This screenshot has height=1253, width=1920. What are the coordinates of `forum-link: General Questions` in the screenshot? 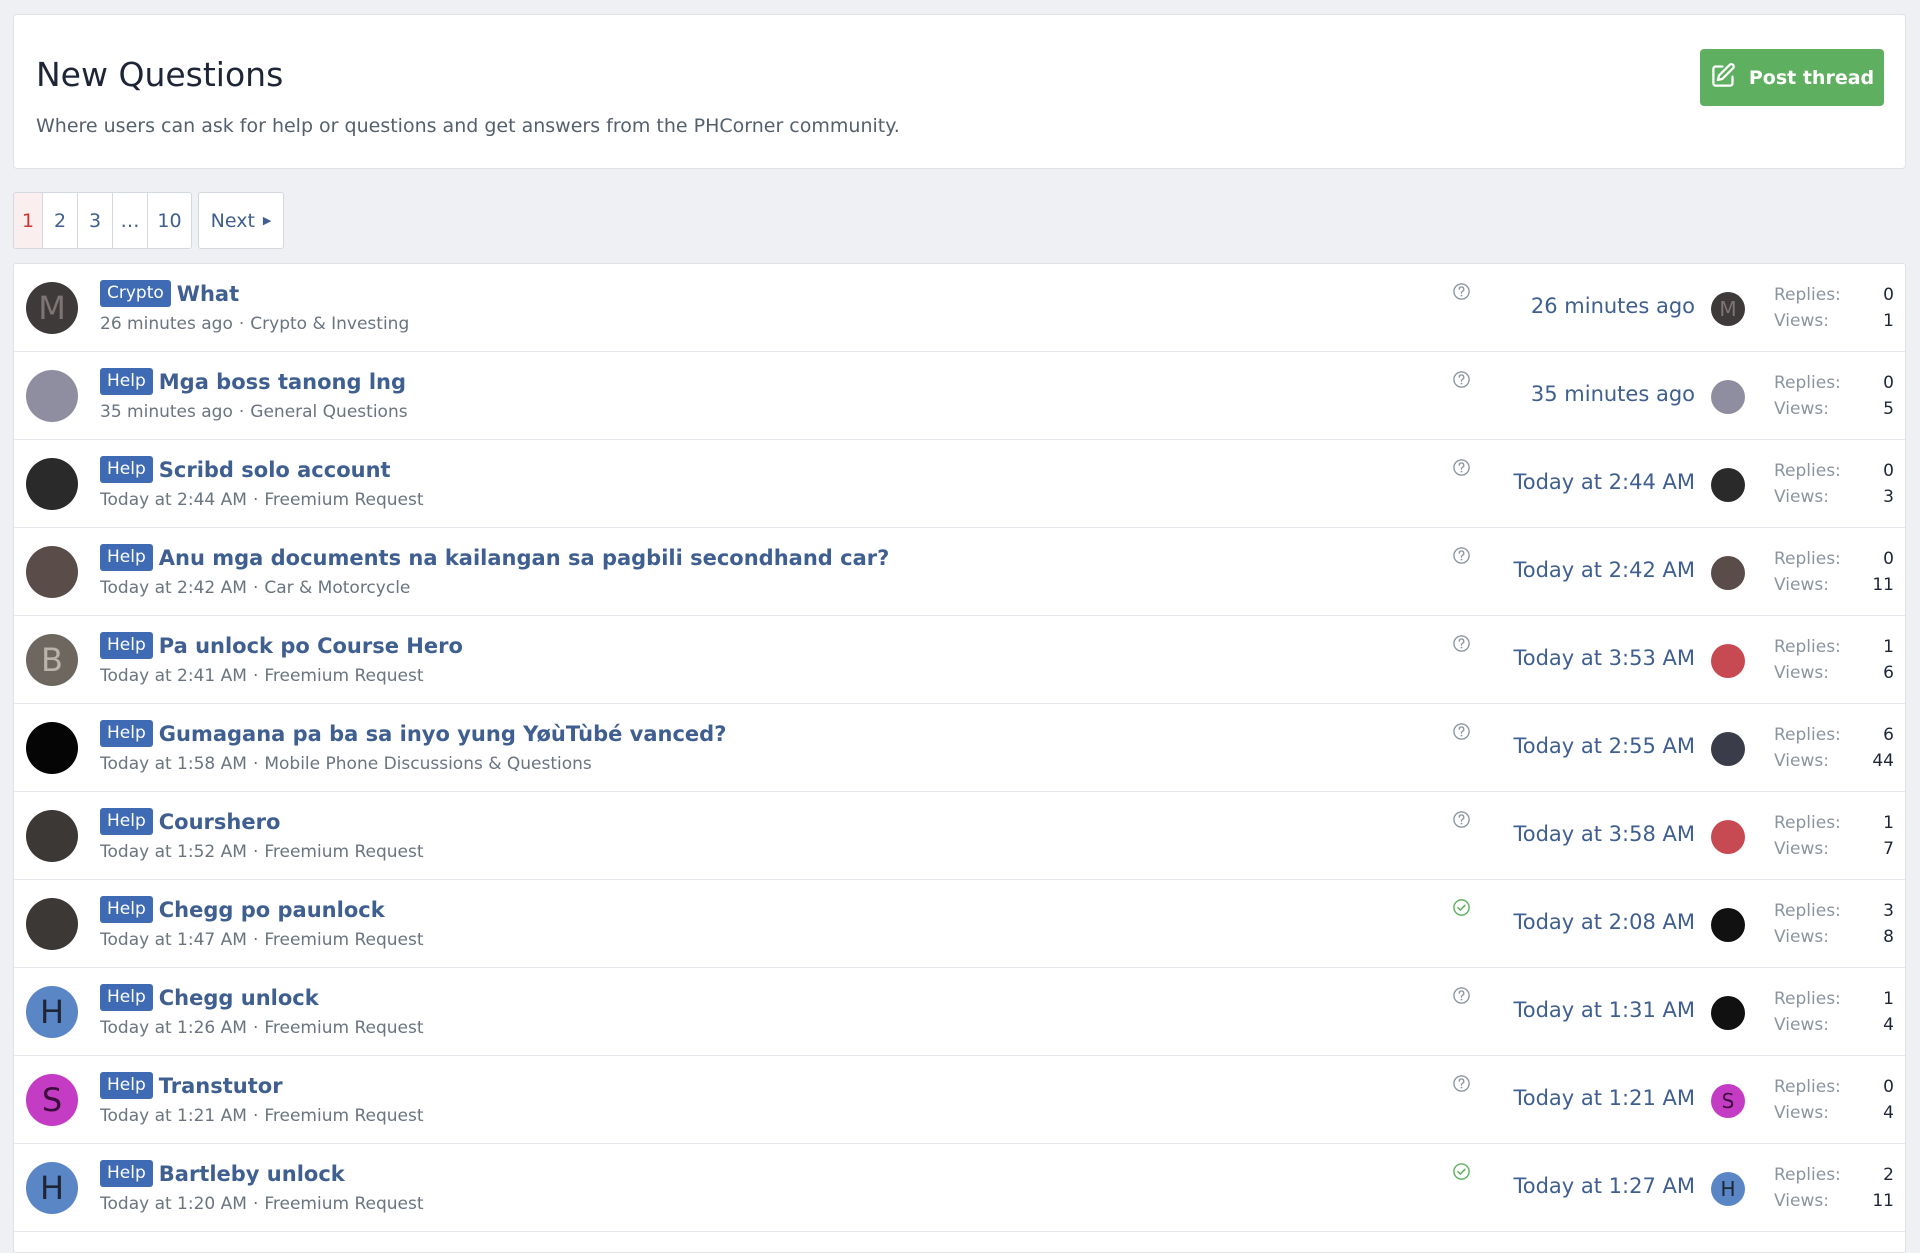 It's located at (328, 412).